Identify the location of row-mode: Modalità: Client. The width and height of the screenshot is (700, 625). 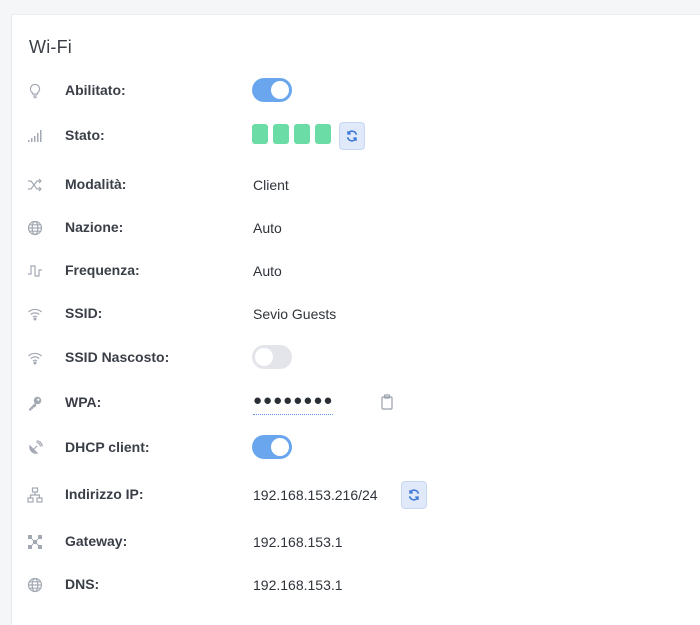
(352, 185).